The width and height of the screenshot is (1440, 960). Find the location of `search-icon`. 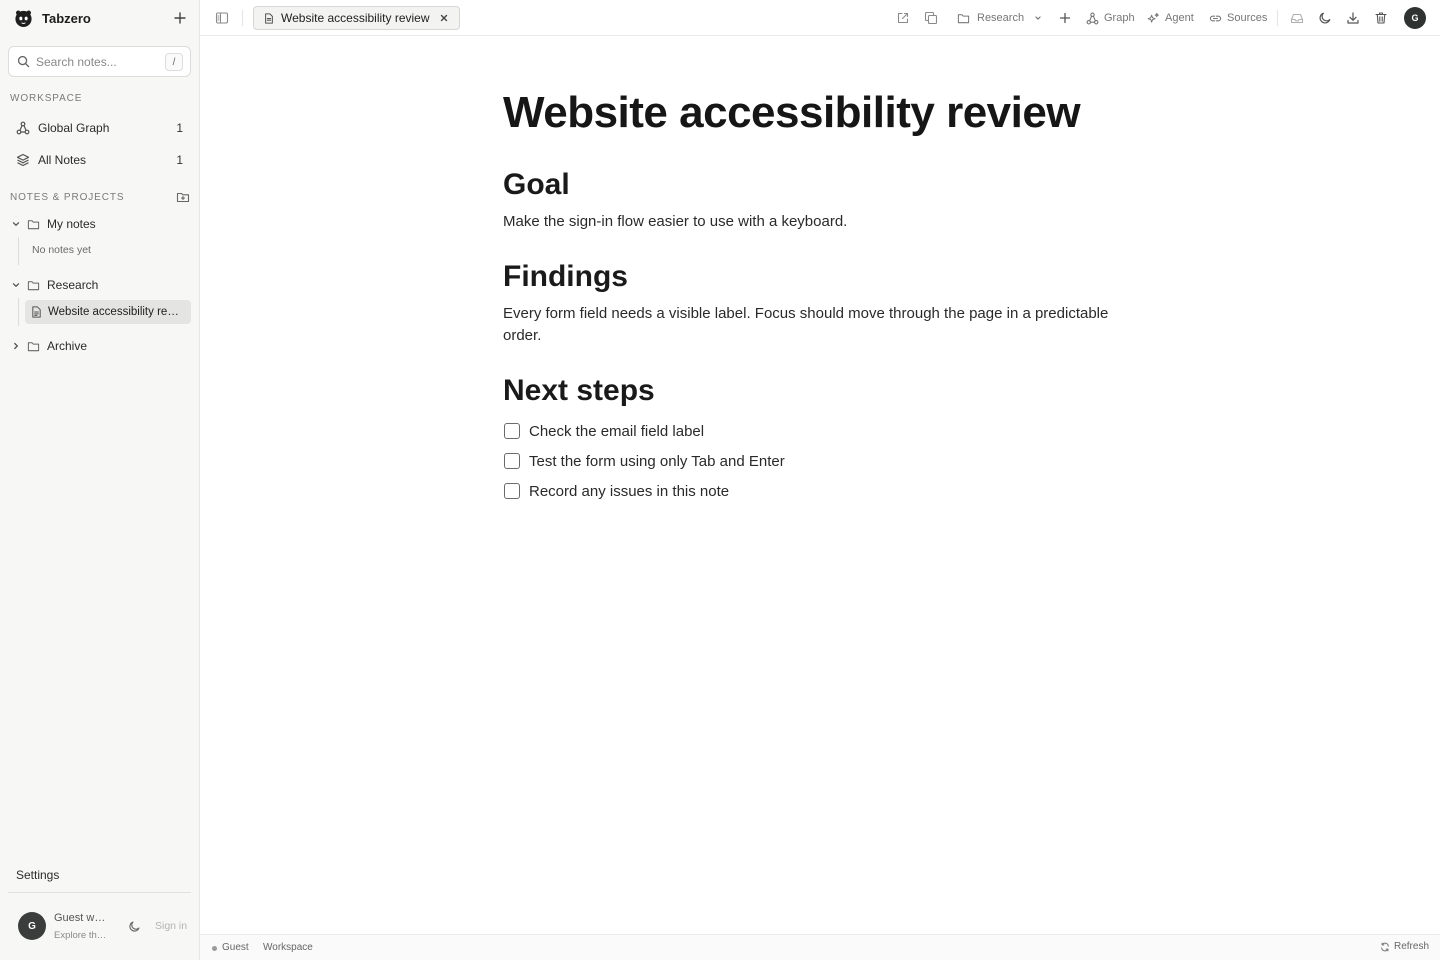

search-icon is located at coordinates (23, 61).